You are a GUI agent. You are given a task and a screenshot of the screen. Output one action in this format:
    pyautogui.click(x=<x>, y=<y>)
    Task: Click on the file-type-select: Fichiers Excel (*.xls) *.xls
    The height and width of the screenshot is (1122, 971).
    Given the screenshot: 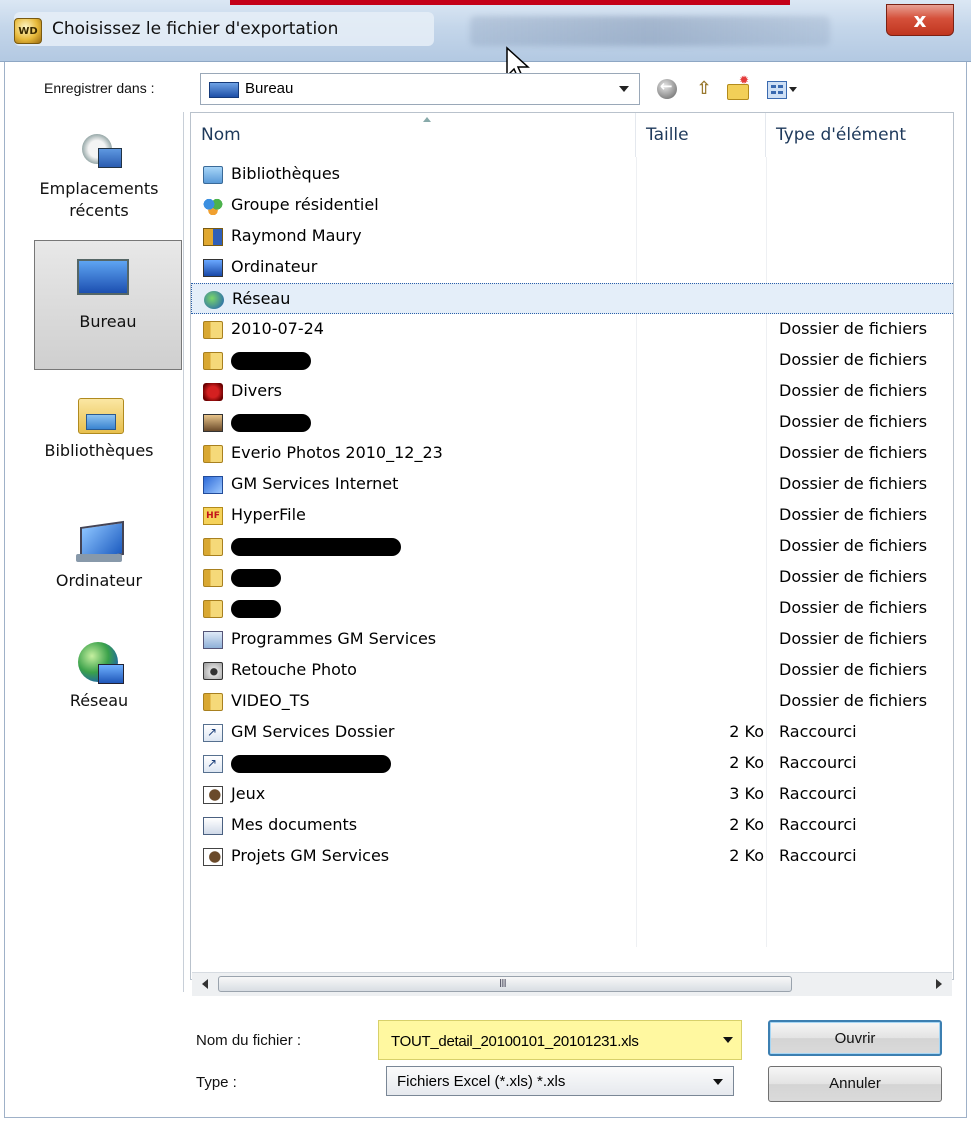 What is the action you would take?
    pyautogui.click(x=560, y=1081)
    